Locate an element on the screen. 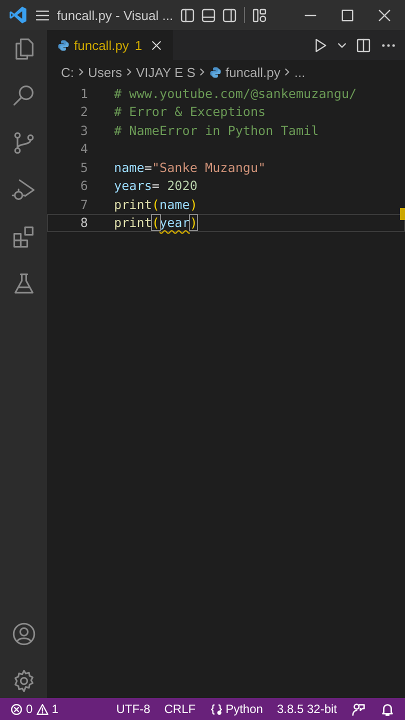  warning-icon is located at coordinates (42, 709).